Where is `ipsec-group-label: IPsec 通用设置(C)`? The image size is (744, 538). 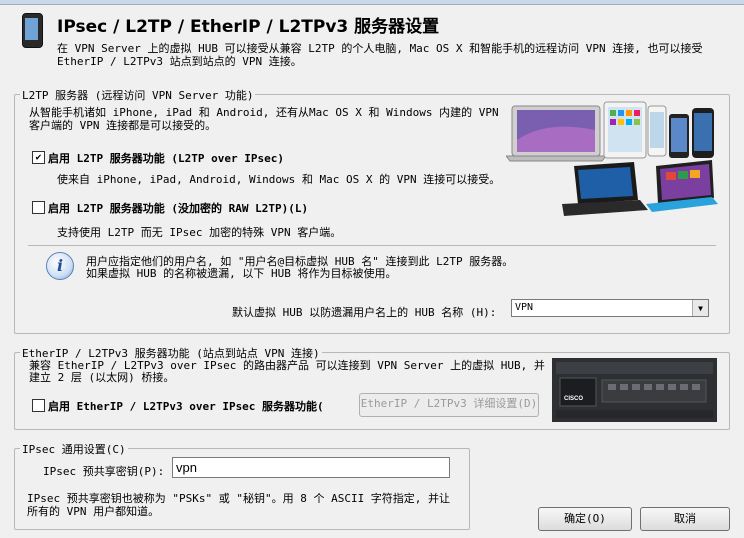 ipsec-group-label: IPsec 通用设置(C) is located at coordinates (74, 449).